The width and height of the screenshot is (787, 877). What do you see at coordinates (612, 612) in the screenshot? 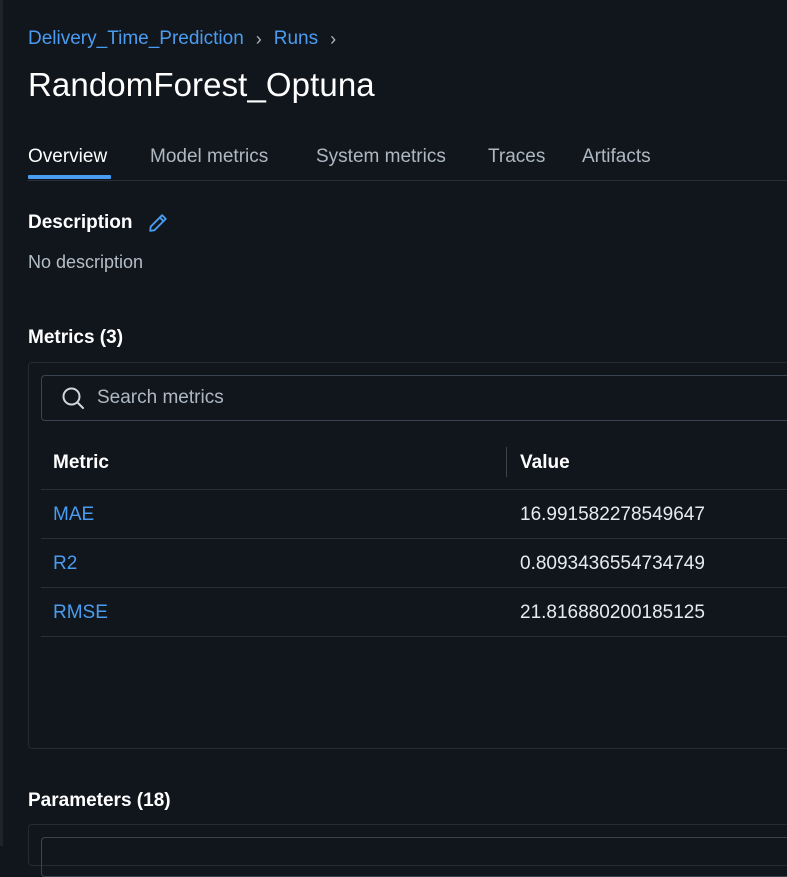
I see `metric-value: 21.816880200185125` at bounding box center [612, 612].